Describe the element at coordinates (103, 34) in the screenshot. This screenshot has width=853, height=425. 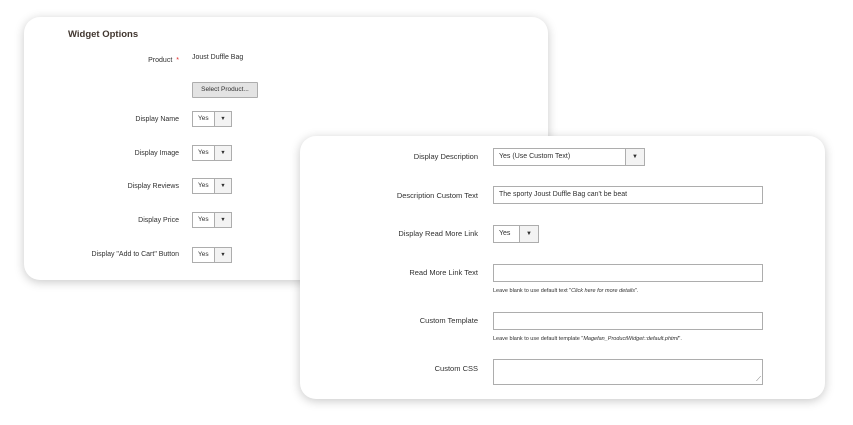
I see `section-title: Widget Options` at that location.